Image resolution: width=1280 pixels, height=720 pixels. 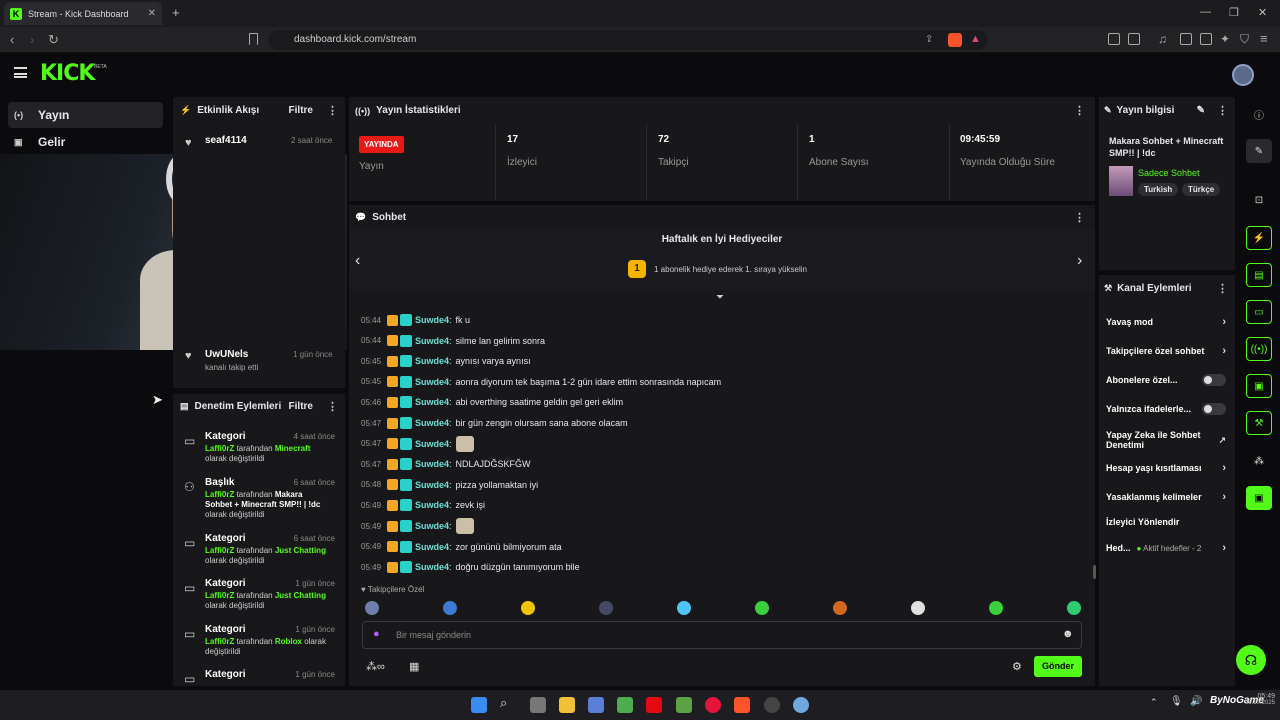 I want to click on app-taskbar-icon, so click(x=596, y=705).